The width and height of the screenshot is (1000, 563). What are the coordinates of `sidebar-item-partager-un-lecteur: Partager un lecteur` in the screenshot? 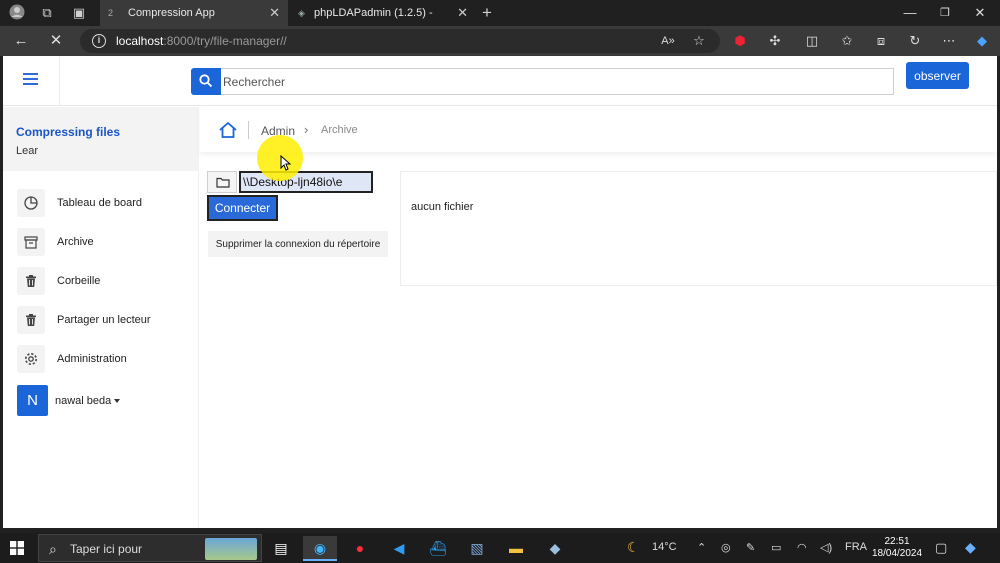 It's located at (107, 321).